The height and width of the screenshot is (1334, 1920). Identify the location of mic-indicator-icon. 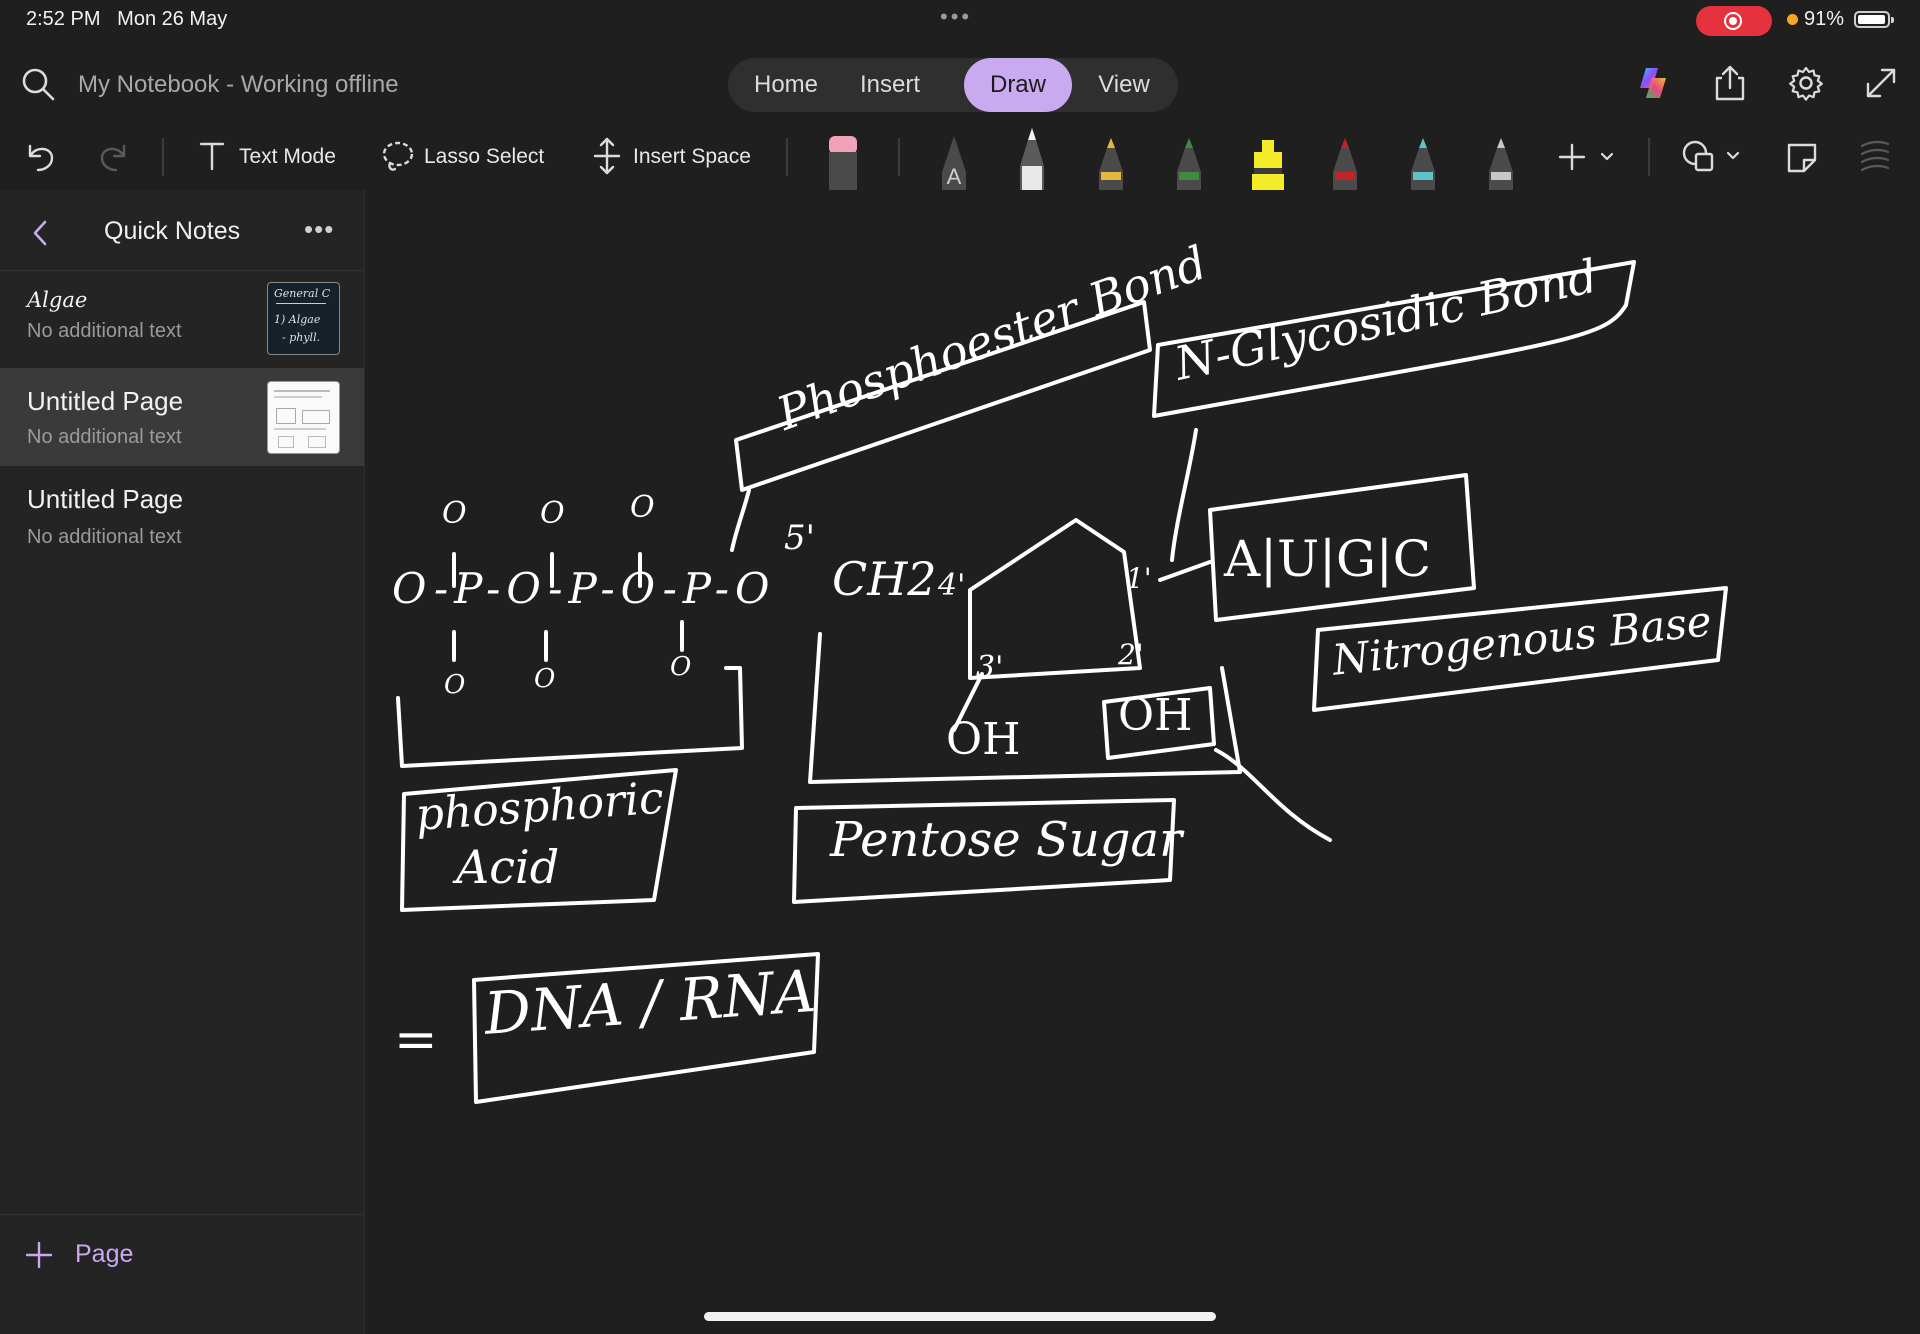
(1792, 19).